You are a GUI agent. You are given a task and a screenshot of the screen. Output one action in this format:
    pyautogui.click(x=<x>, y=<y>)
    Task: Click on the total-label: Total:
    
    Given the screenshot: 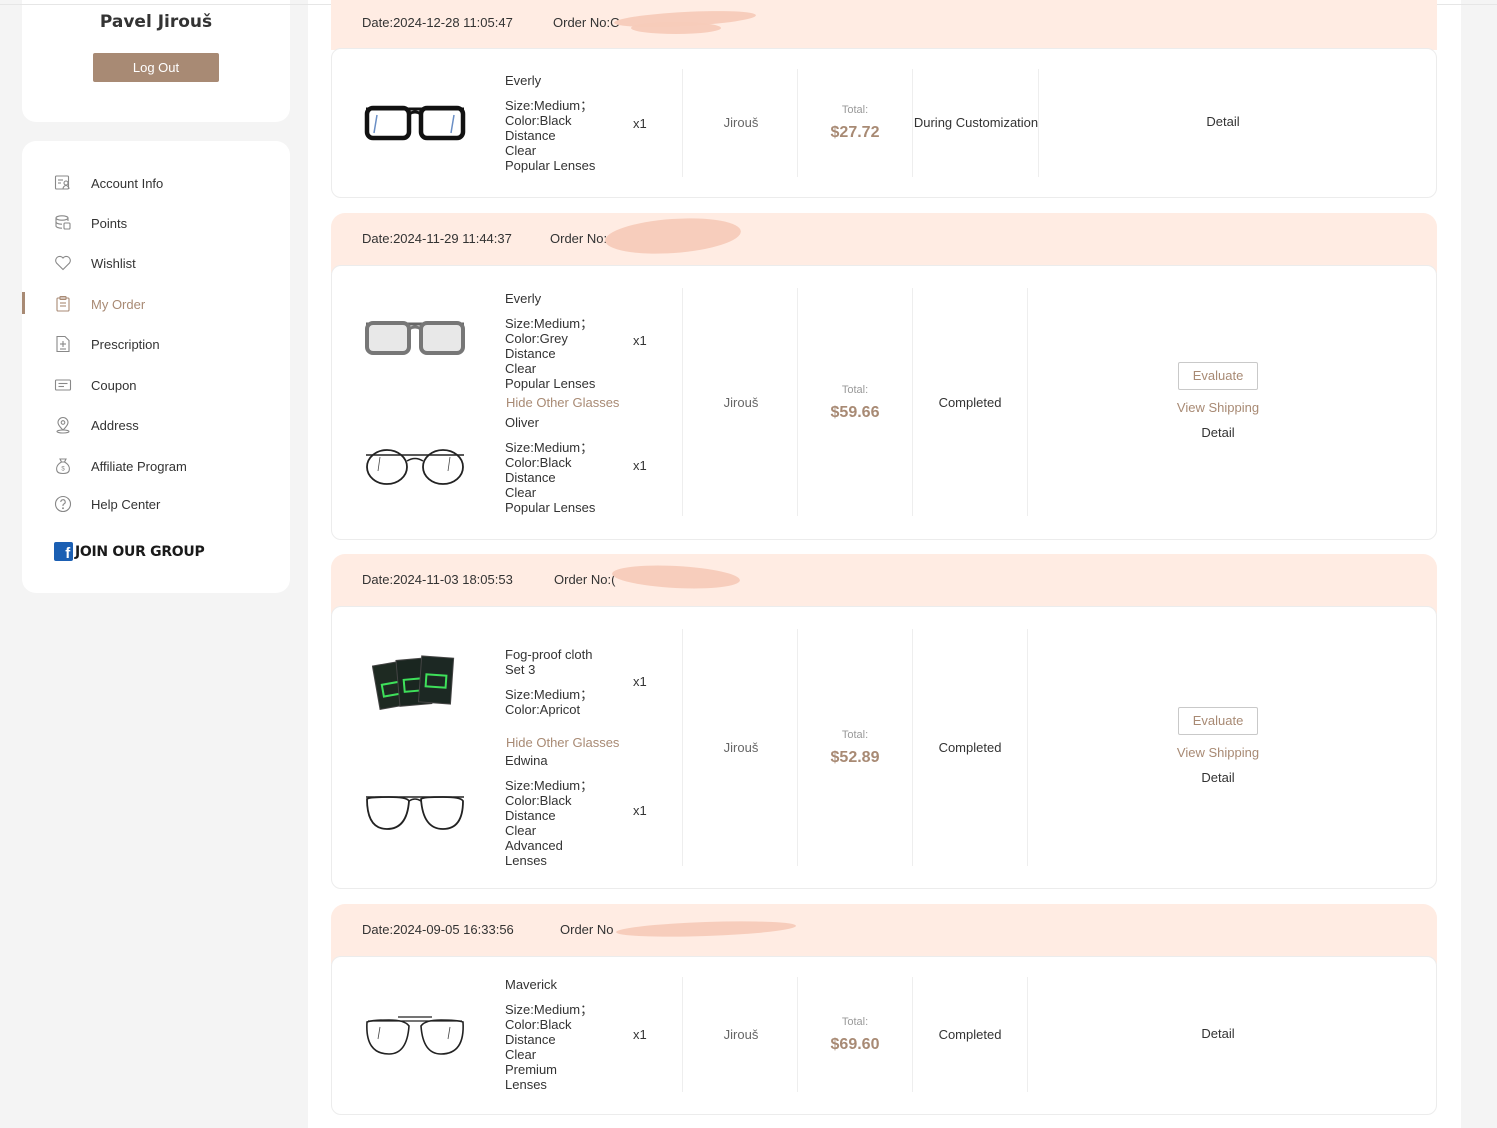 What is the action you would take?
    pyautogui.click(x=855, y=1022)
    